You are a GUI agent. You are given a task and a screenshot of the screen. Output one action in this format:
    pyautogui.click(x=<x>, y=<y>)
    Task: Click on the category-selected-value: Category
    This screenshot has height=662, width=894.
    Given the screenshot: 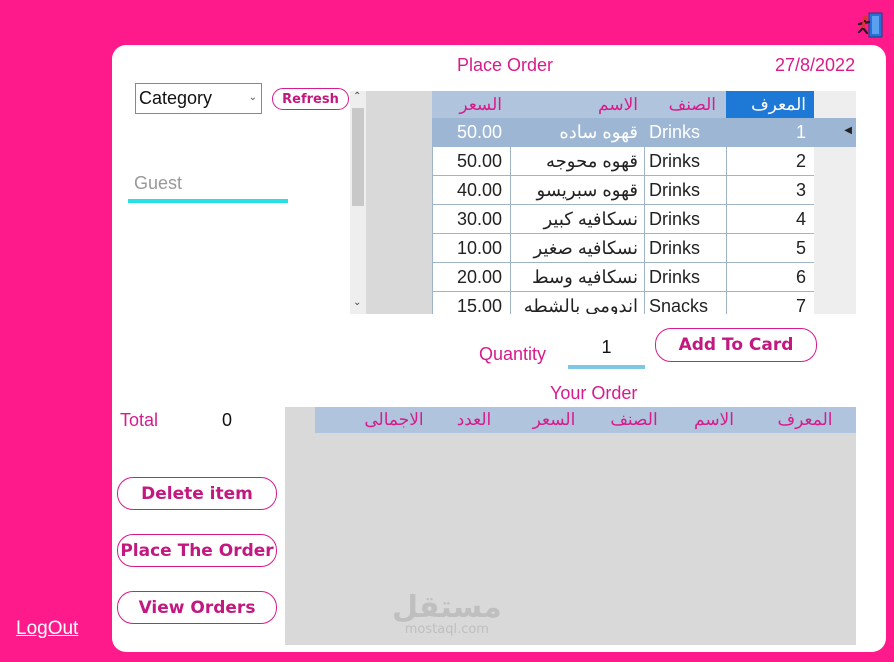 What is the action you would take?
    pyautogui.click(x=176, y=98)
    